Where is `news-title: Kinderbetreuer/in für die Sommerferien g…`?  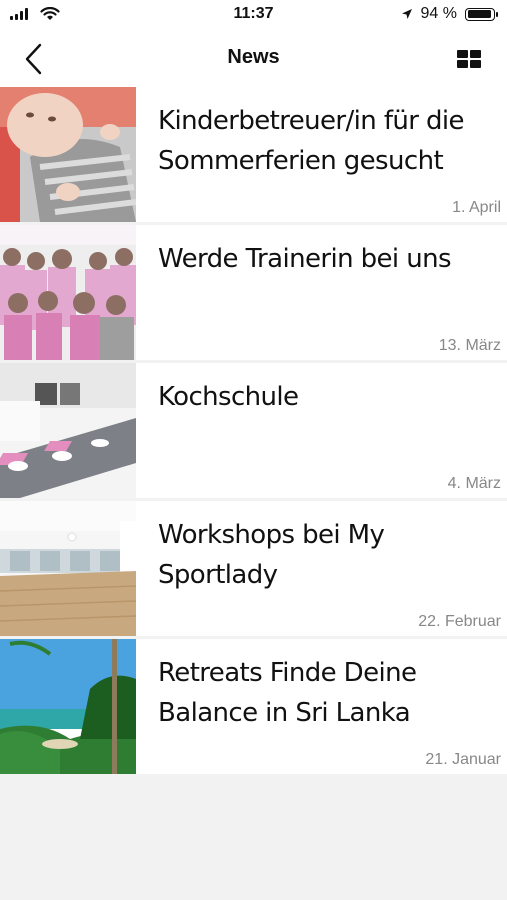
news-title: Kinderbetreuer/in für die Sommerferien g… is located at coordinates (311, 141).